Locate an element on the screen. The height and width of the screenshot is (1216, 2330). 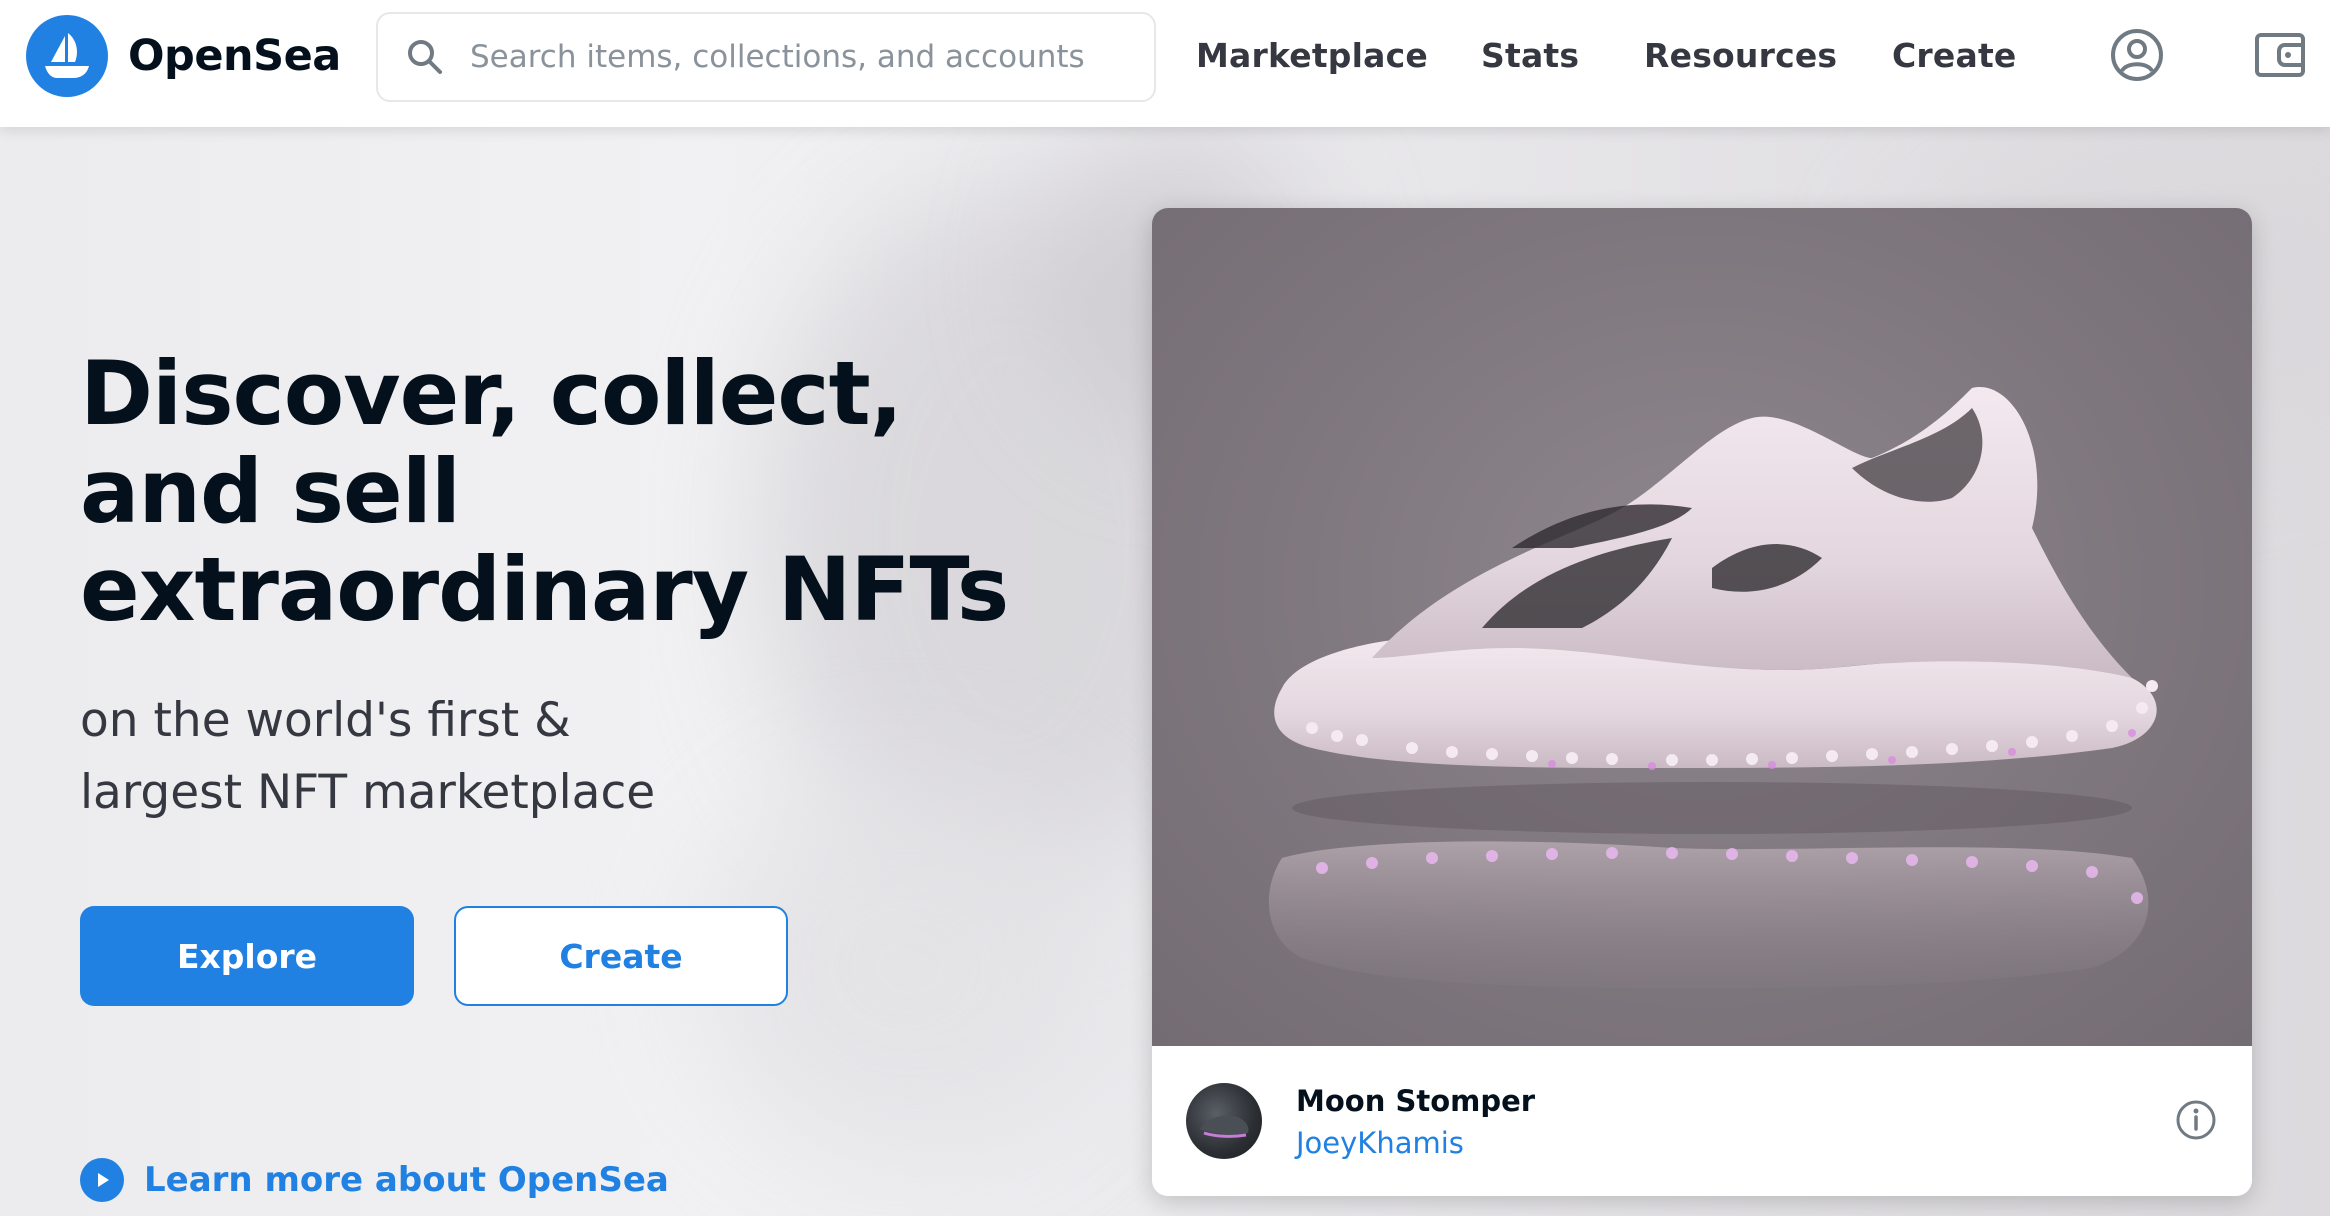
nav-stats: Stats is located at coordinates (1530, 55).